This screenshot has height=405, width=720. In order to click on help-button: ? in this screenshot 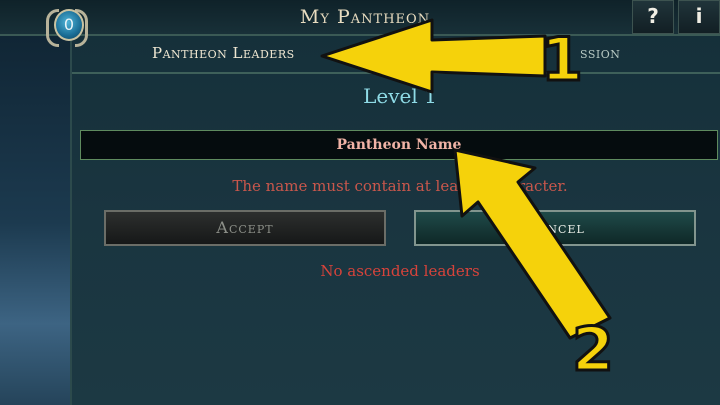, I will do `click(653, 17)`.